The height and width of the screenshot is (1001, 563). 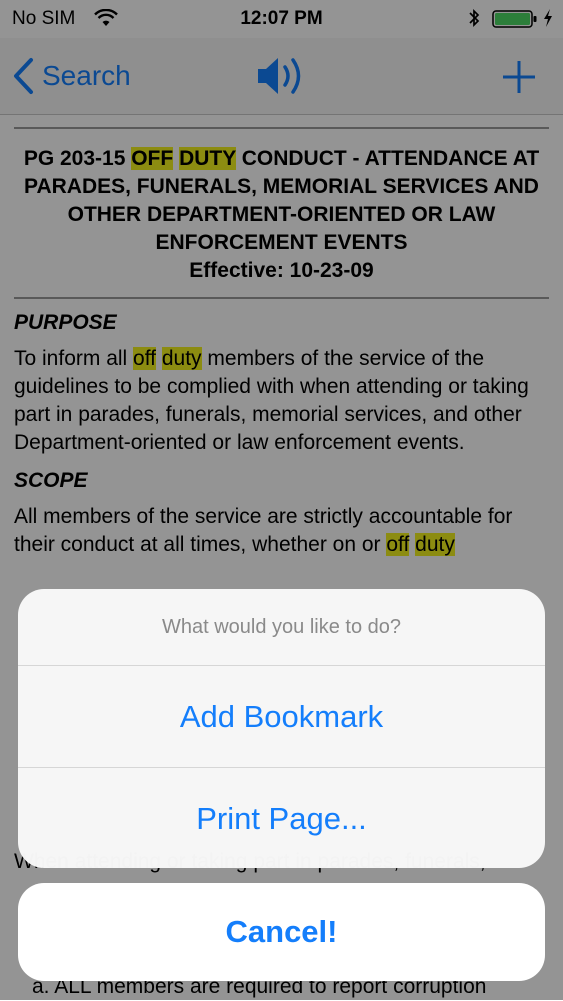 I want to click on action-sheet-title: What would you like to do?, so click(x=281, y=627).